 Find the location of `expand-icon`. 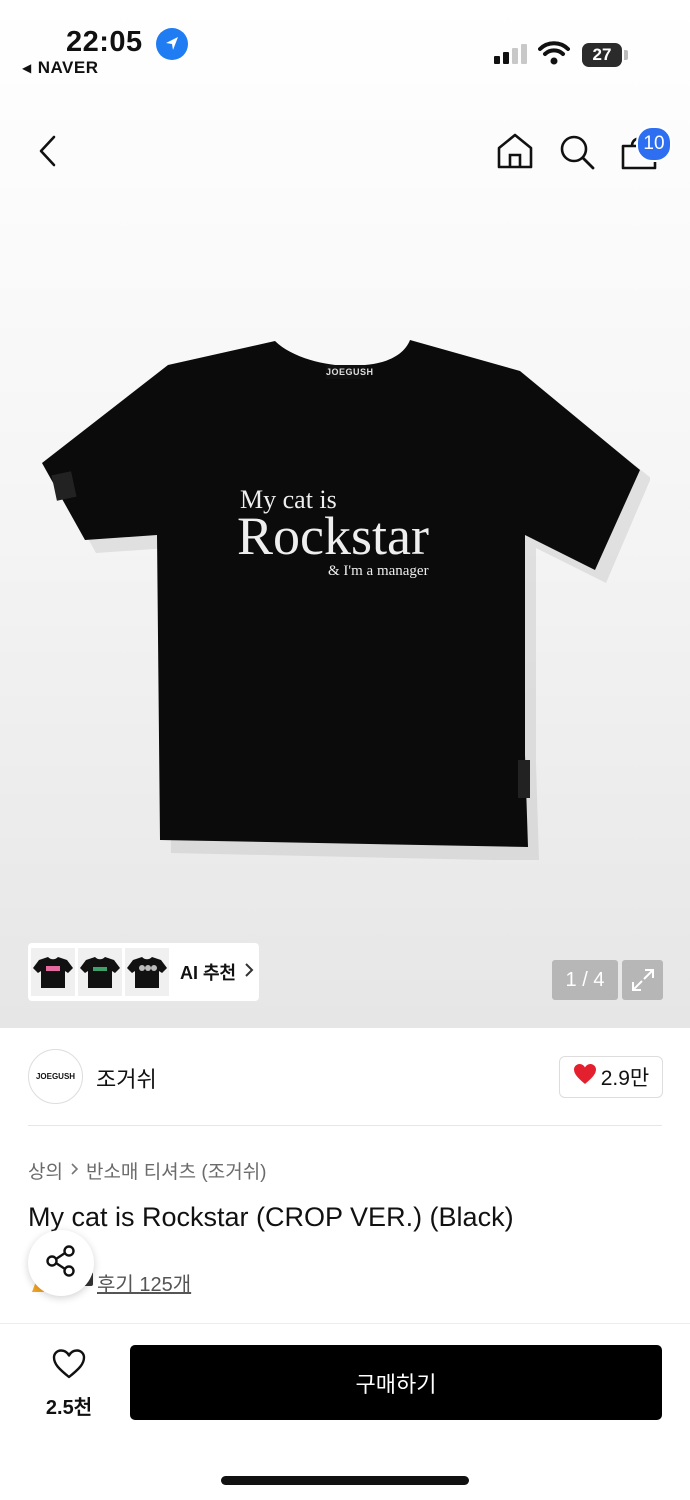

expand-icon is located at coordinates (642, 980).